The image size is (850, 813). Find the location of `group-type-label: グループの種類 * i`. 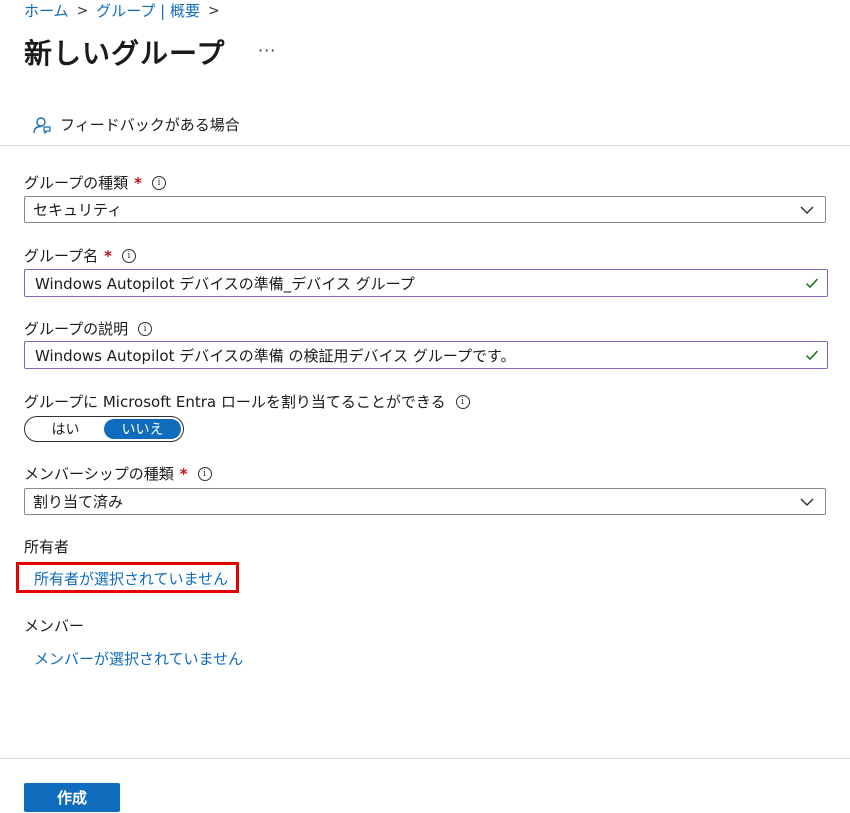

group-type-label: グループの種類 * i is located at coordinates (95, 182).